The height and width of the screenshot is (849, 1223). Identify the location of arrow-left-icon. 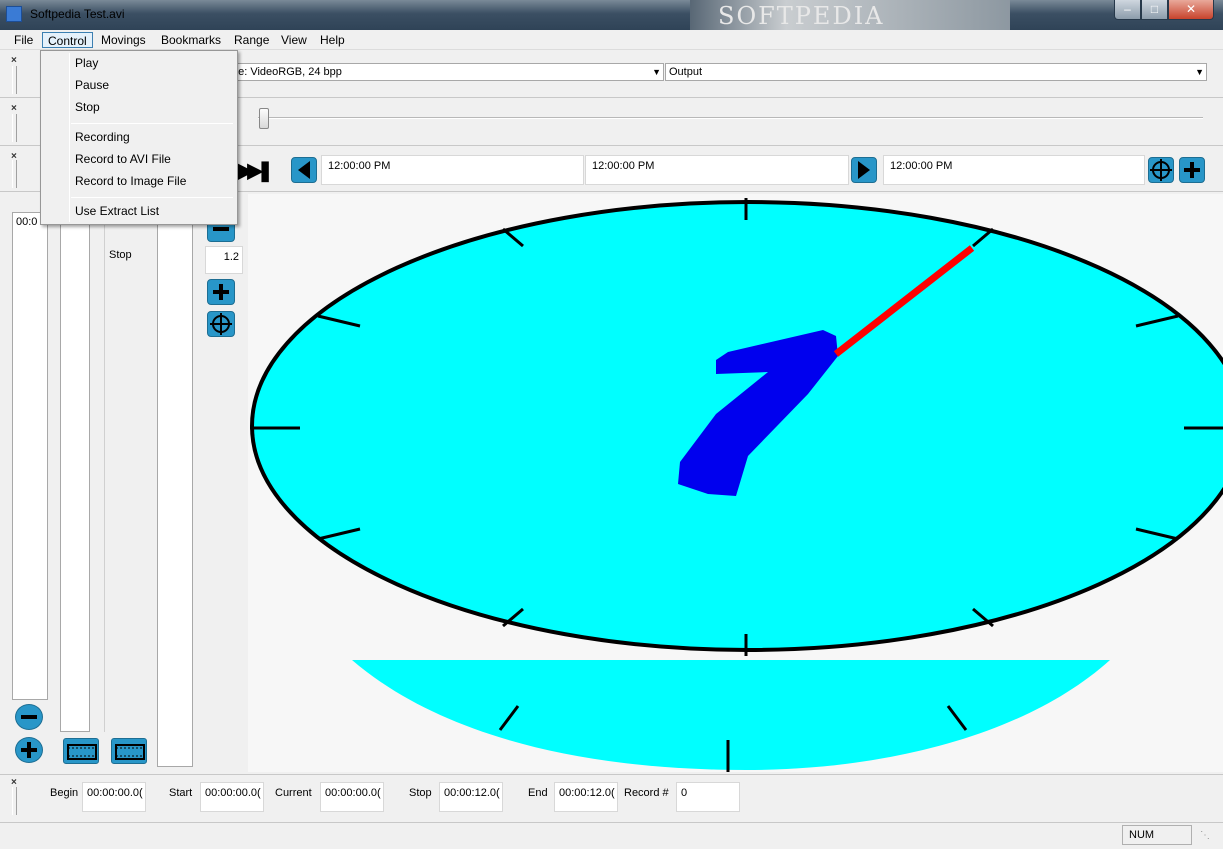
(304, 170).